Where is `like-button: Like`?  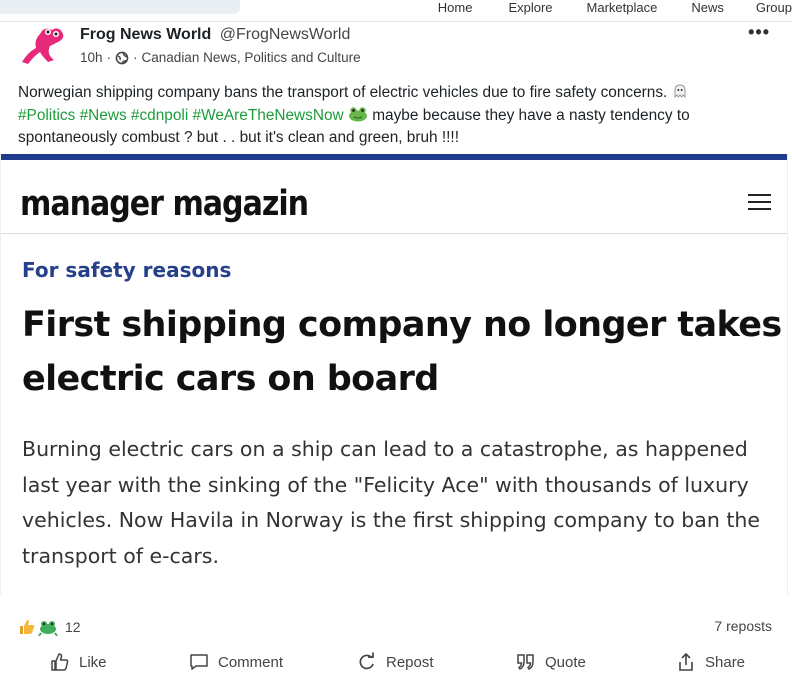
like-button: Like is located at coordinates (78, 662).